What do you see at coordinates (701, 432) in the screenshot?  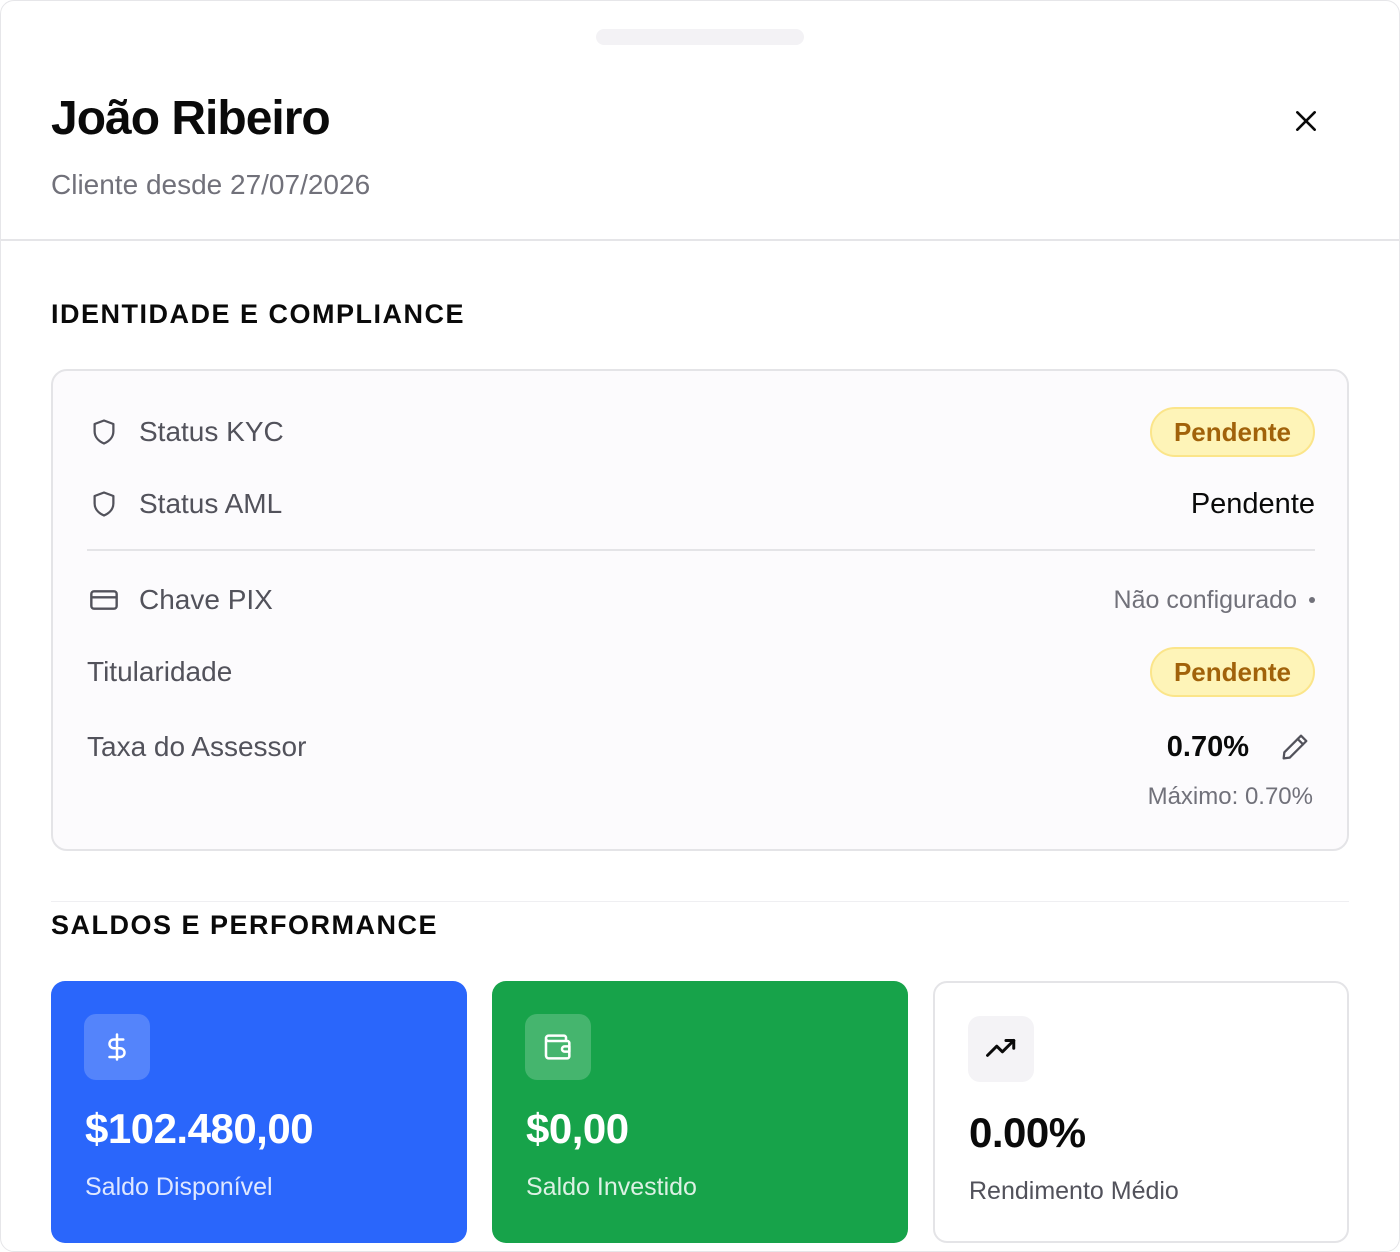 I see `kyc-status-row: Status KYC Pendente` at bounding box center [701, 432].